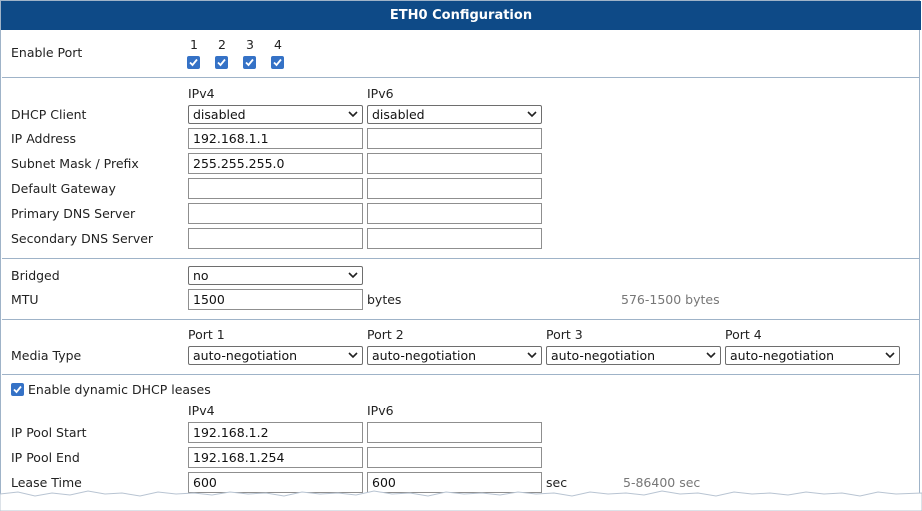  What do you see at coordinates (43, 138) in the screenshot?
I see `ip-address-label: IP Address` at bounding box center [43, 138].